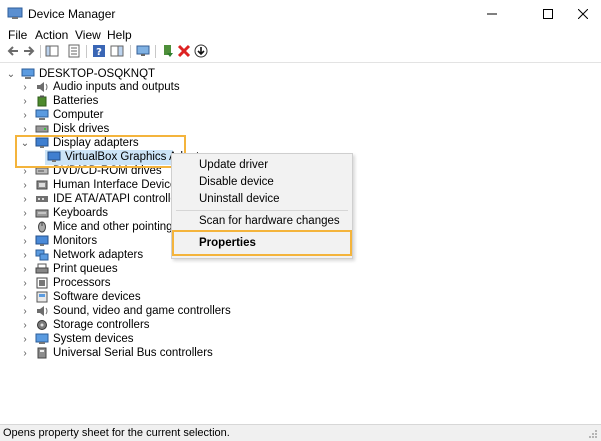 This screenshot has height=441, width=601. I want to click on context-properties: Properties, so click(227, 243).